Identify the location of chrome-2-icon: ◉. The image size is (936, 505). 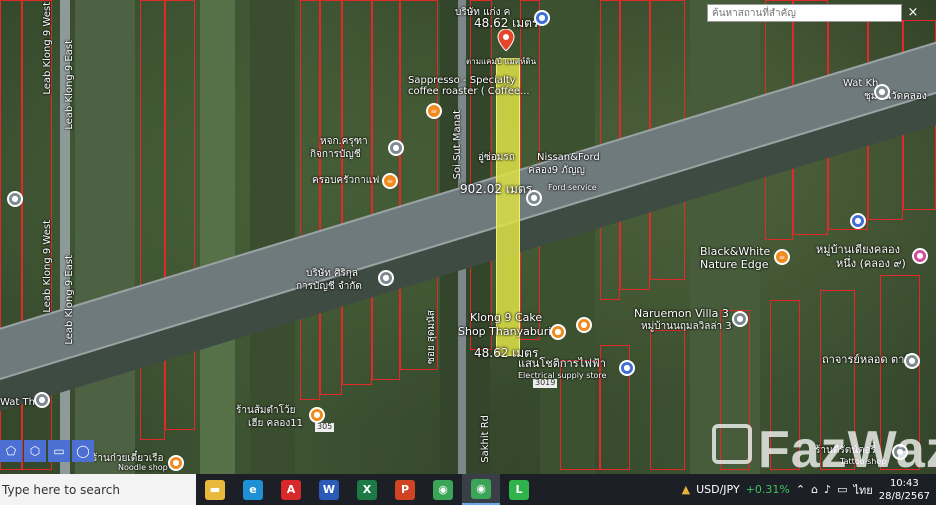
(481, 488).